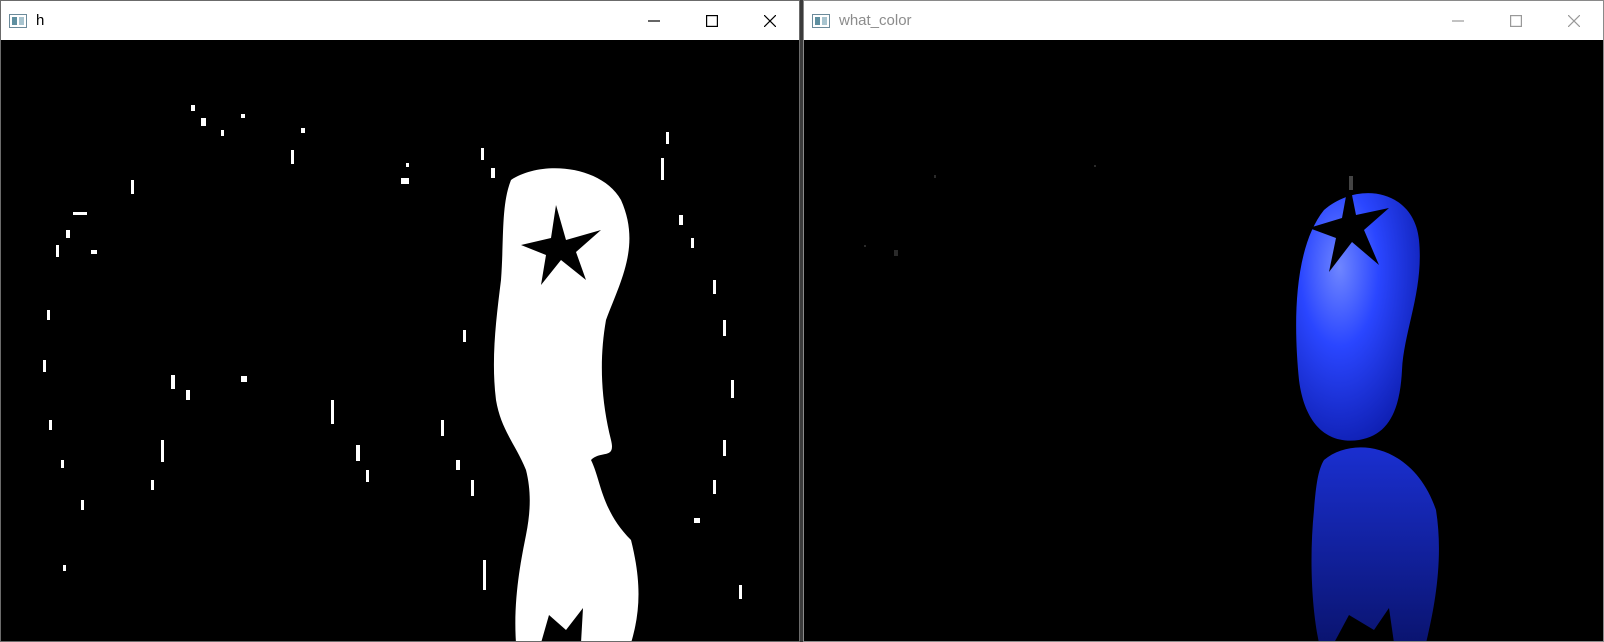 This screenshot has width=1604, height=642. What do you see at coordinates (875, 20) in the screenshot?
I see `window-title: what_color` at bounding box center [875, 20].